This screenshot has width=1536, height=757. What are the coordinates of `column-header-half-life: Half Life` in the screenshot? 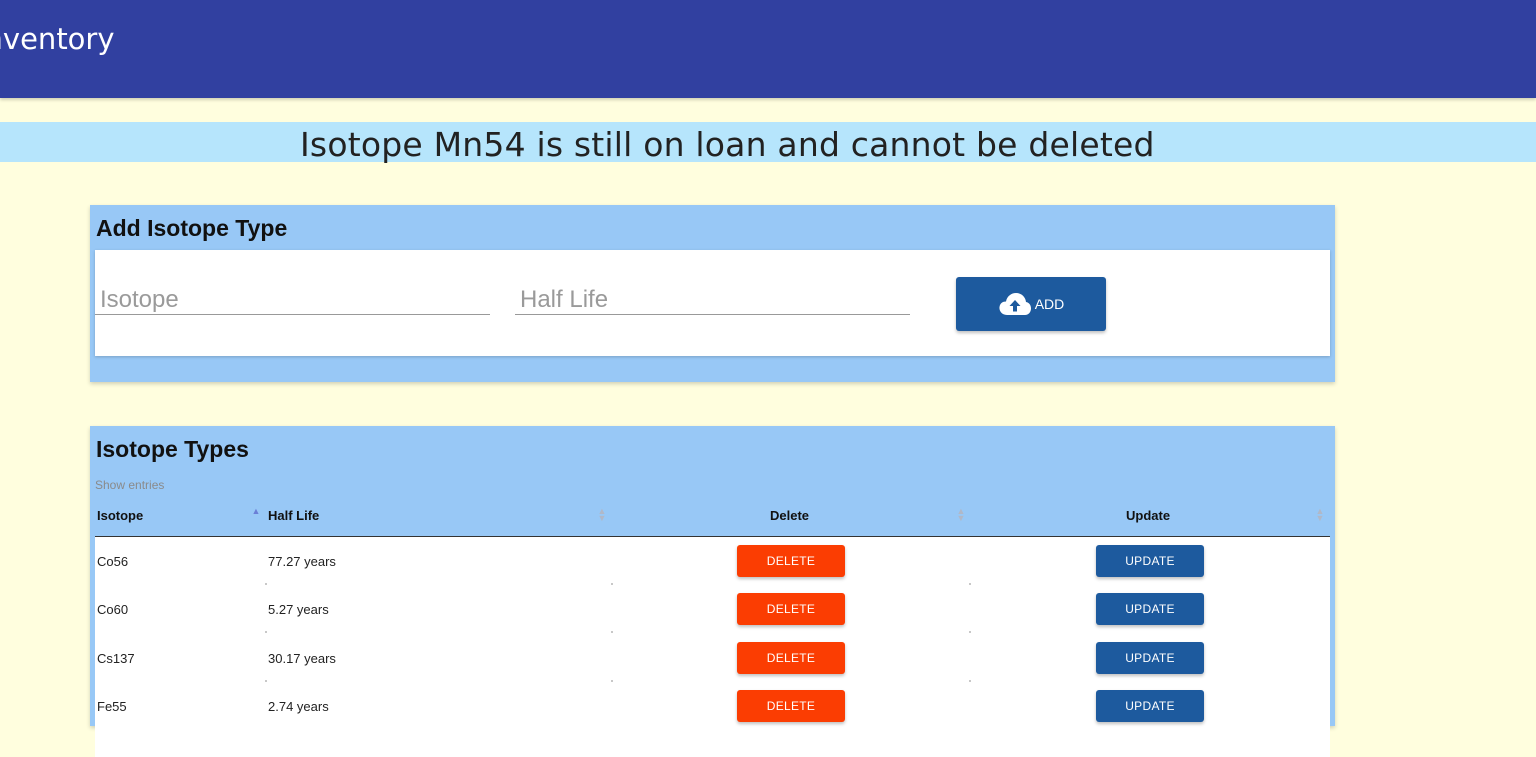 It's located at (293, 515).